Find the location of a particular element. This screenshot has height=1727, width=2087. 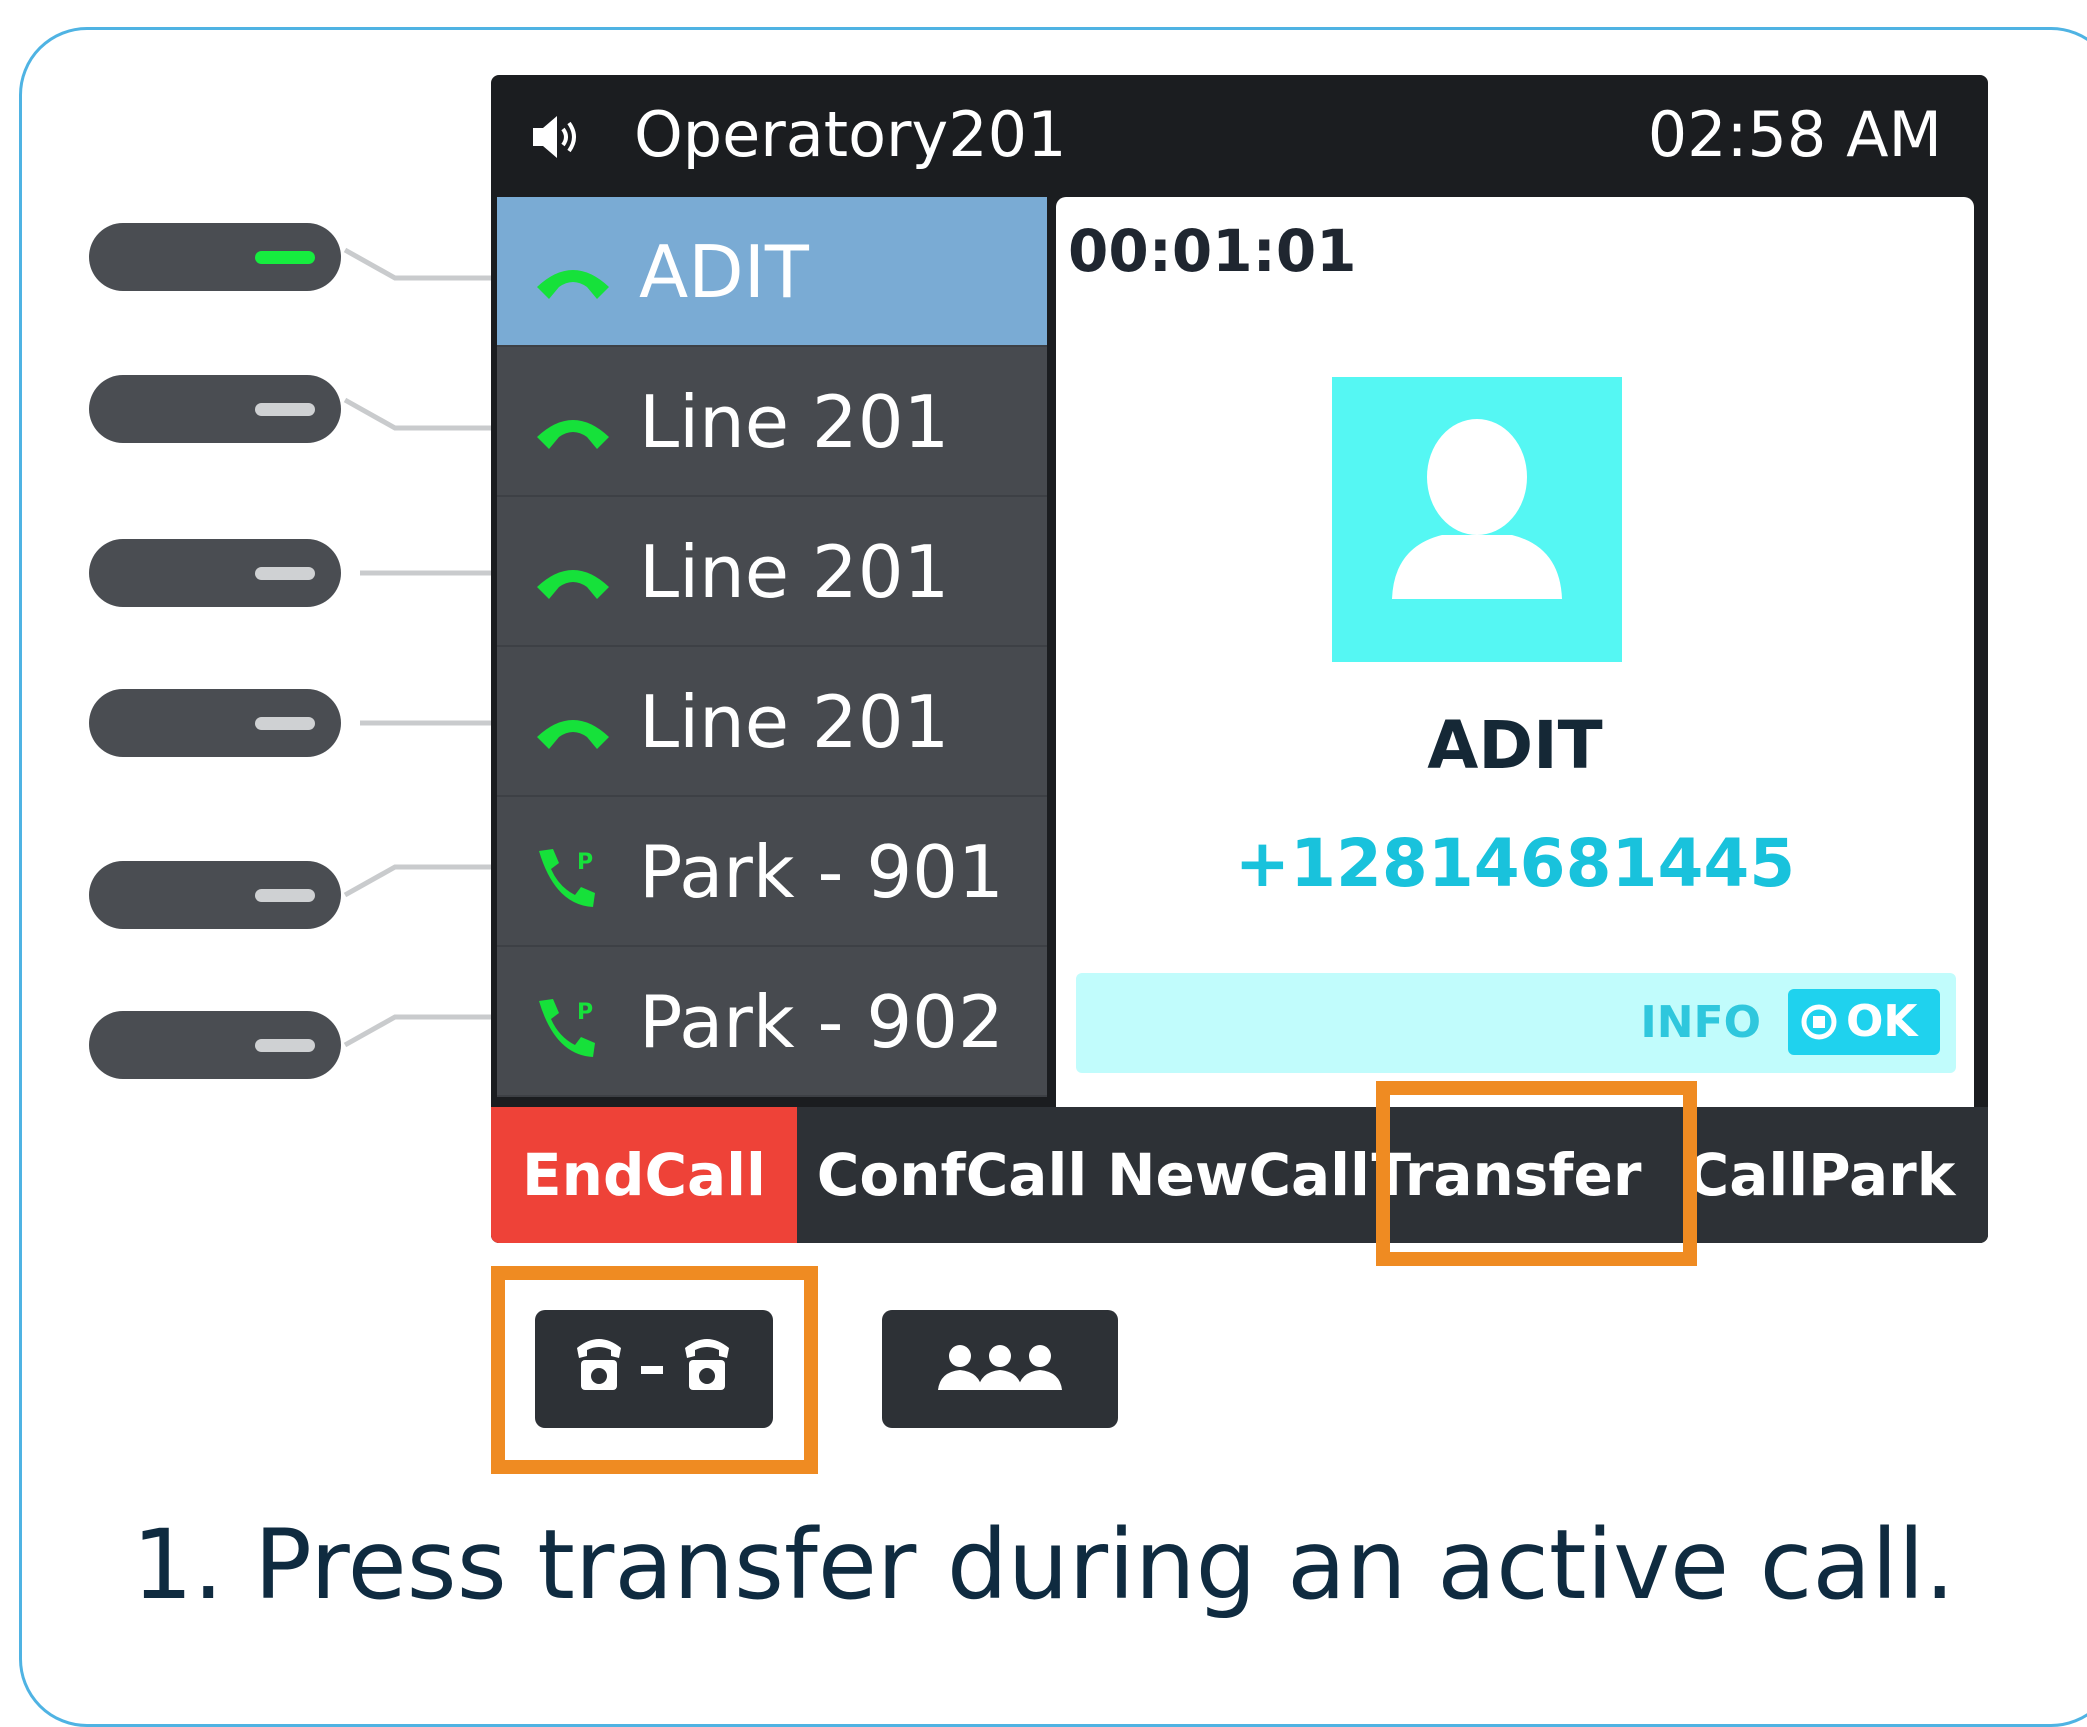

transfer-softkey-highlight is located at coordinates (1536, 1173).